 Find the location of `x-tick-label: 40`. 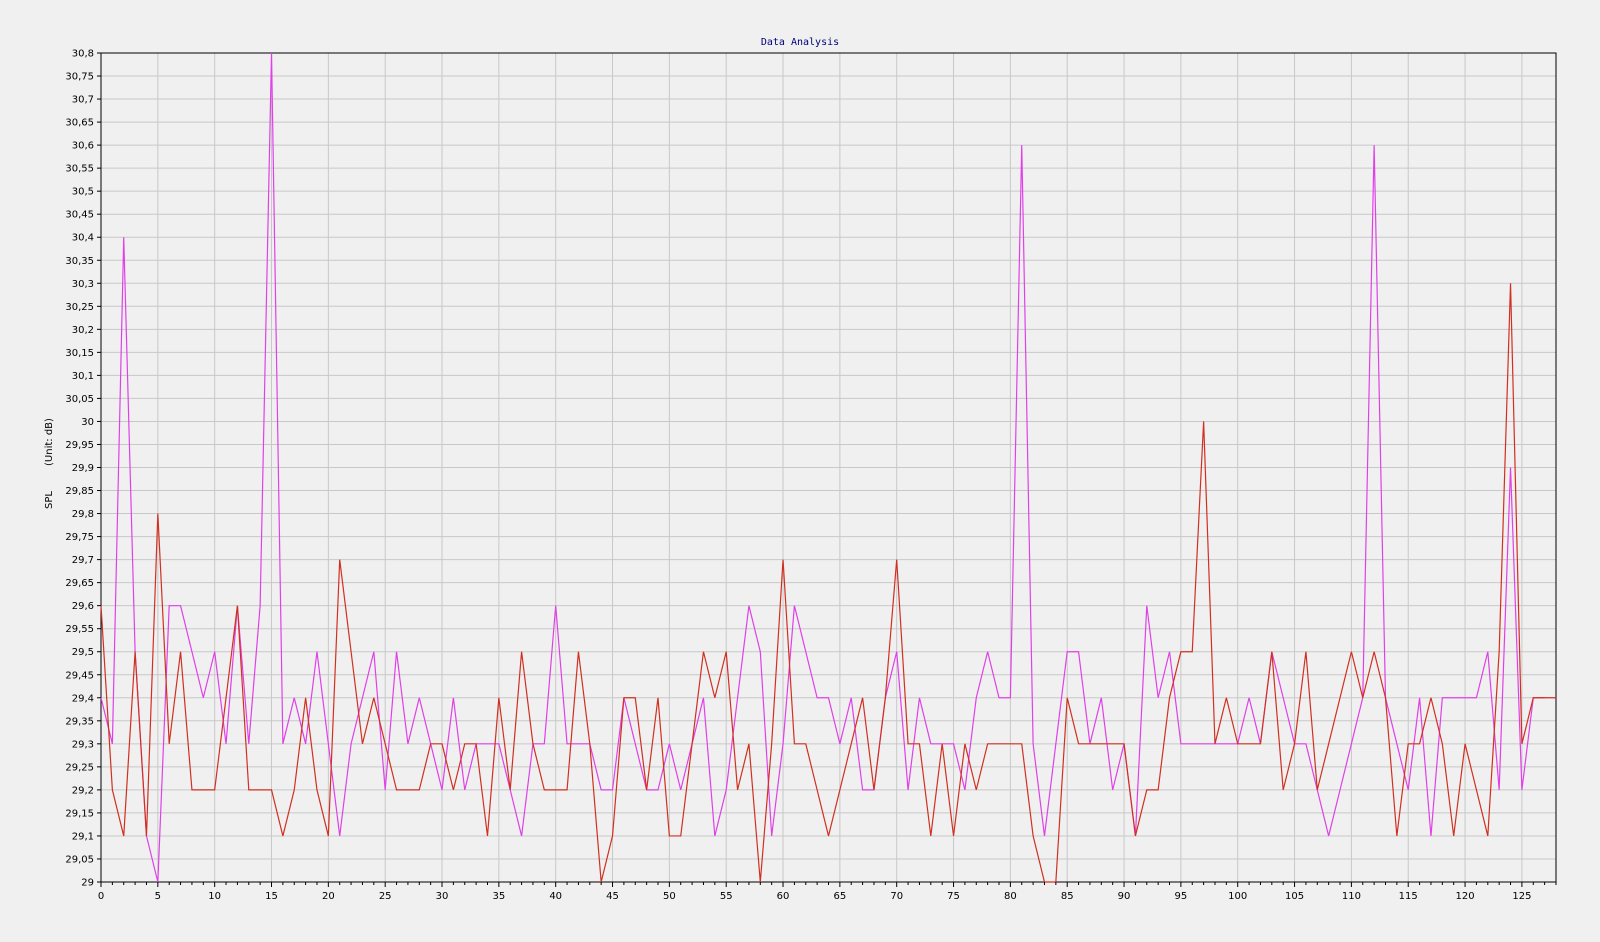

x-tick-label: 40 is located at coordinates (555, 896).